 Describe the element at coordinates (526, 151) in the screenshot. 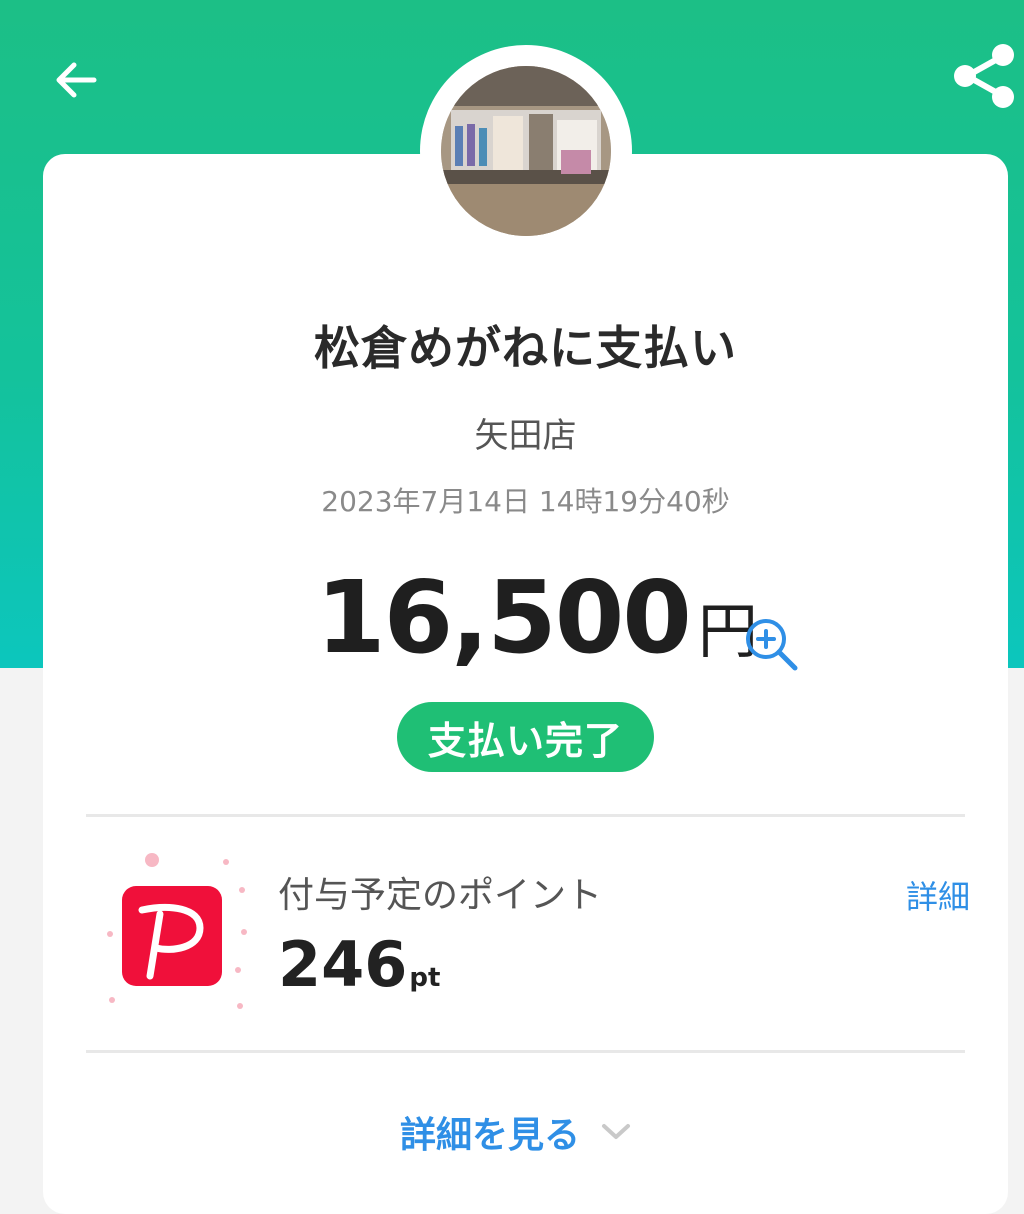

I see `merchant-avatar` at that location.